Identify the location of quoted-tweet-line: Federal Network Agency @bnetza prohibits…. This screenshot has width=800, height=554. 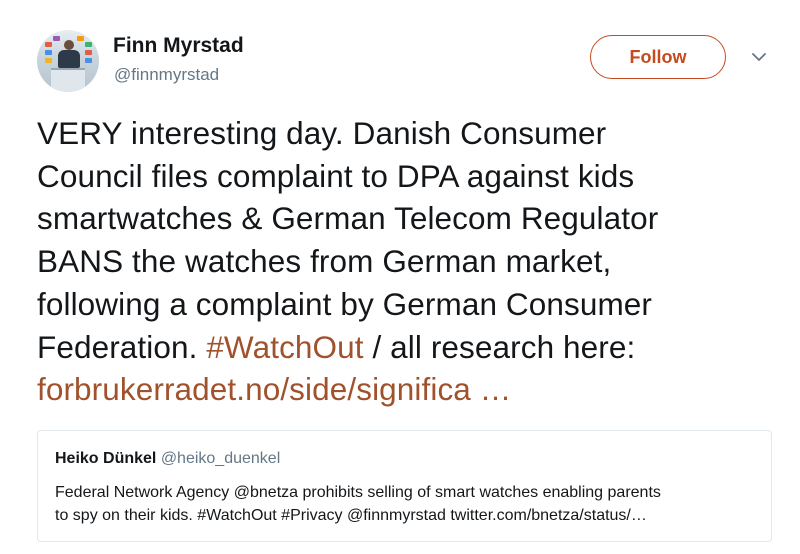
(358, 492).